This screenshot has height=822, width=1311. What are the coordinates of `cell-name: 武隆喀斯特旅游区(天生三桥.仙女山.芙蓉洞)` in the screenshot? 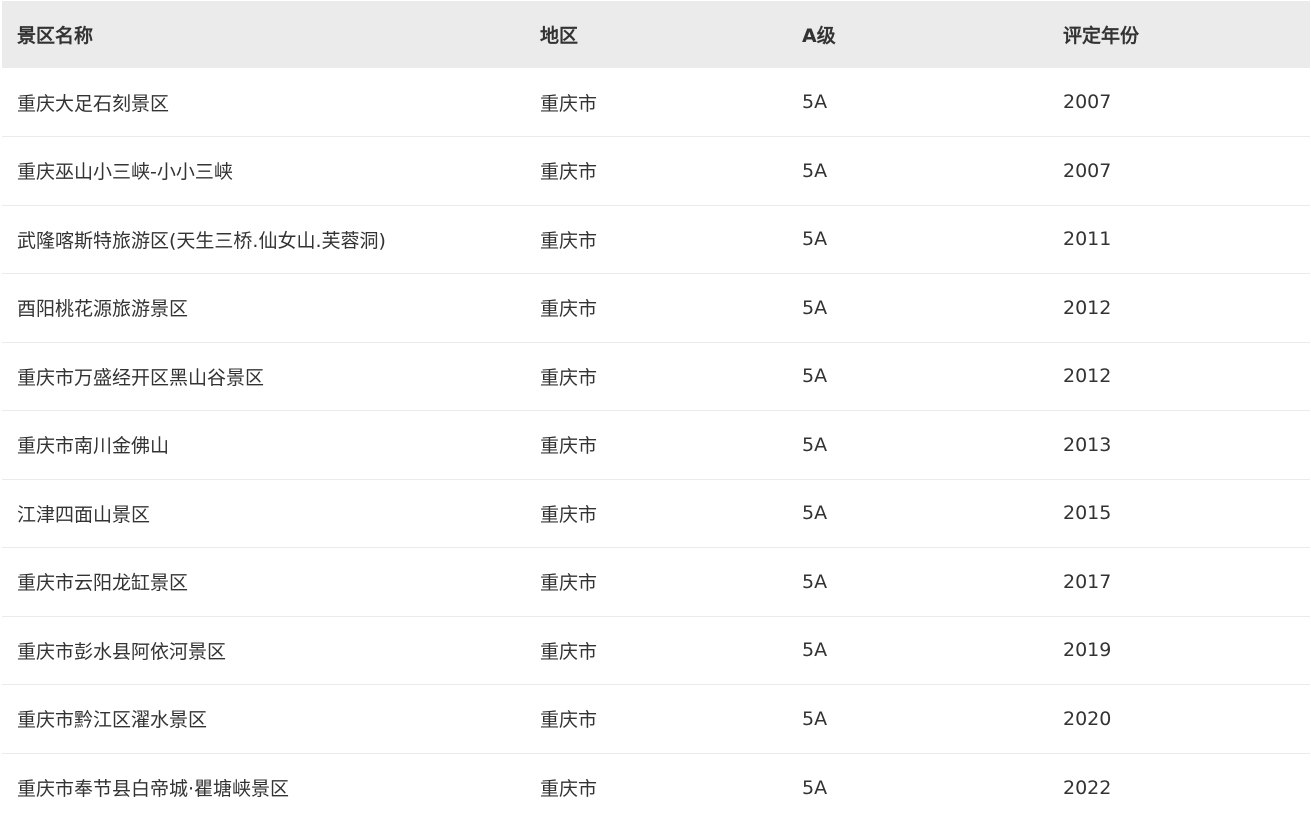 It's located at (201, 240).